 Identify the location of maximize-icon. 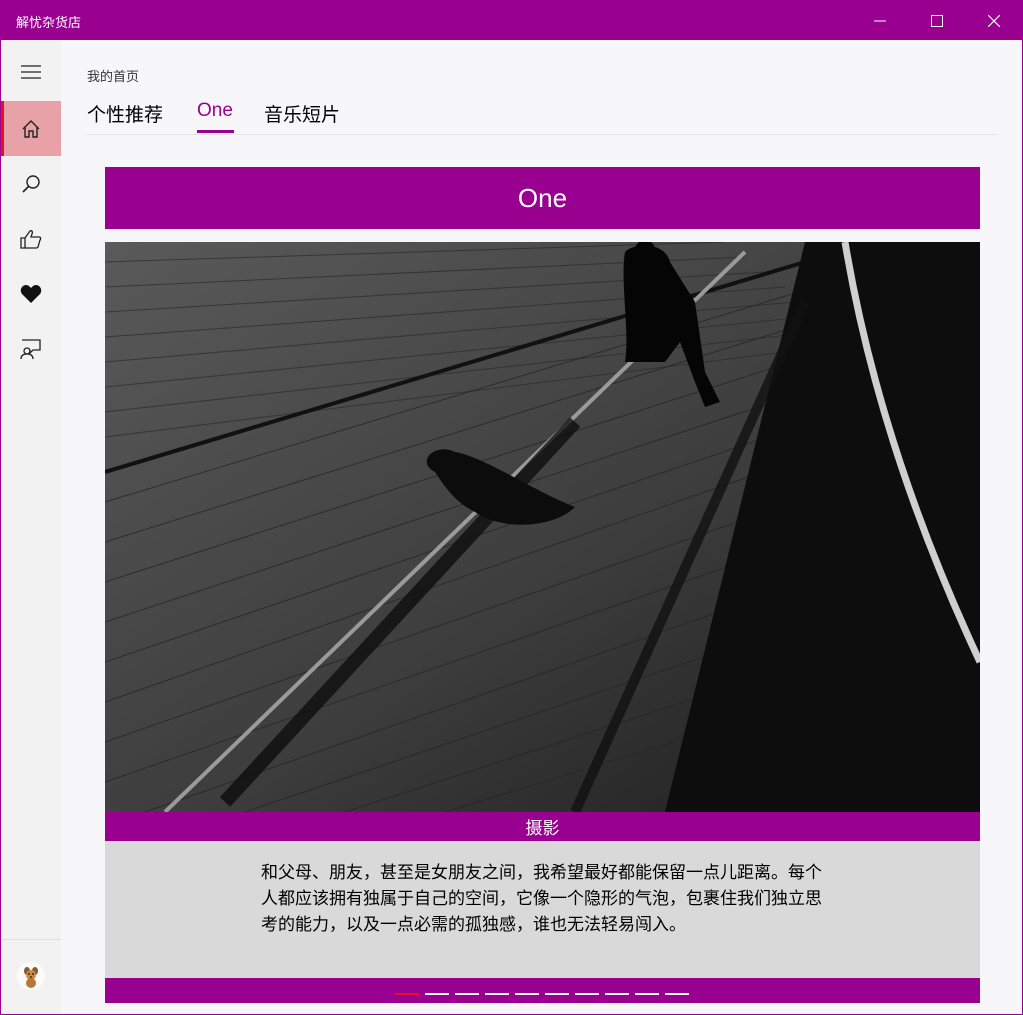
(936, 20).